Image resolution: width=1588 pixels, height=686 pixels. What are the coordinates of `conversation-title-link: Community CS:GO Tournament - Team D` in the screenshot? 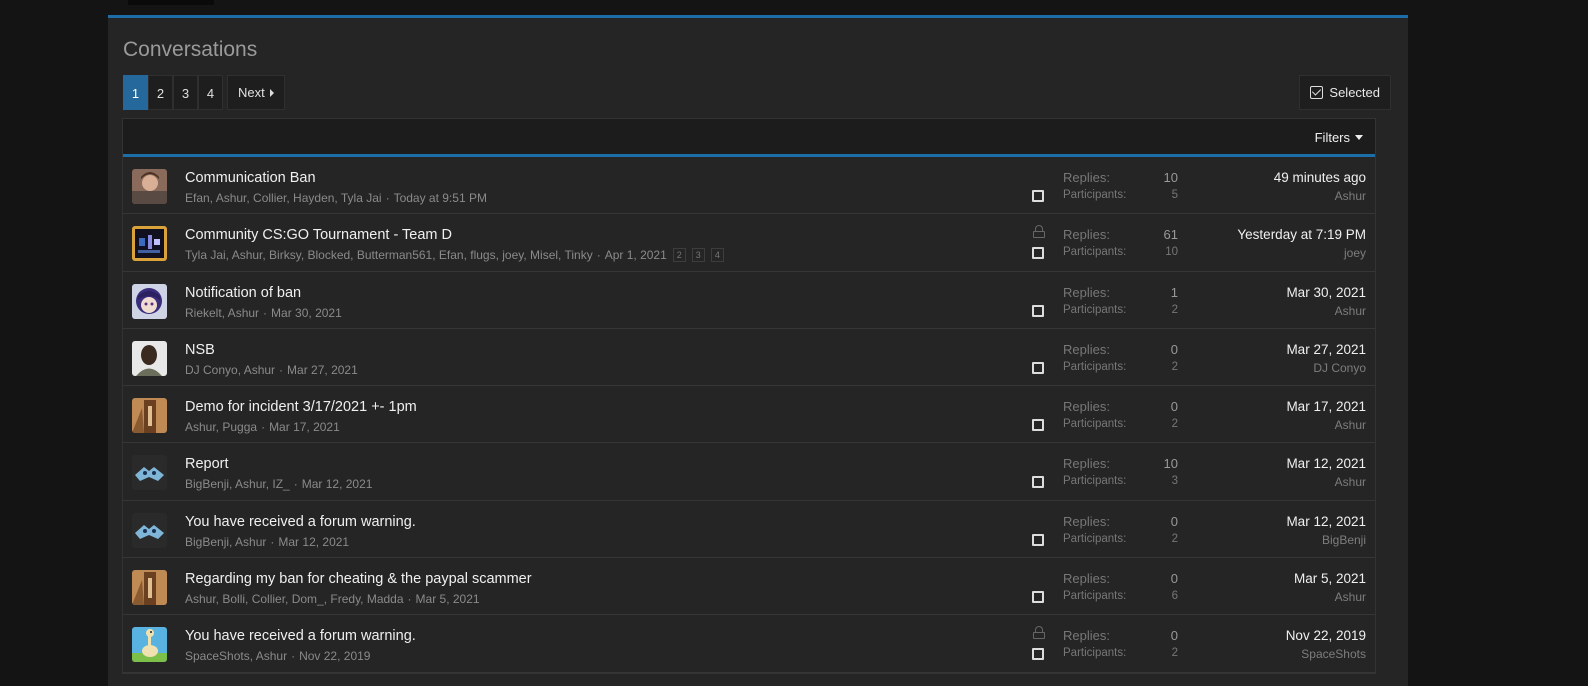 It's located at (318, 235).